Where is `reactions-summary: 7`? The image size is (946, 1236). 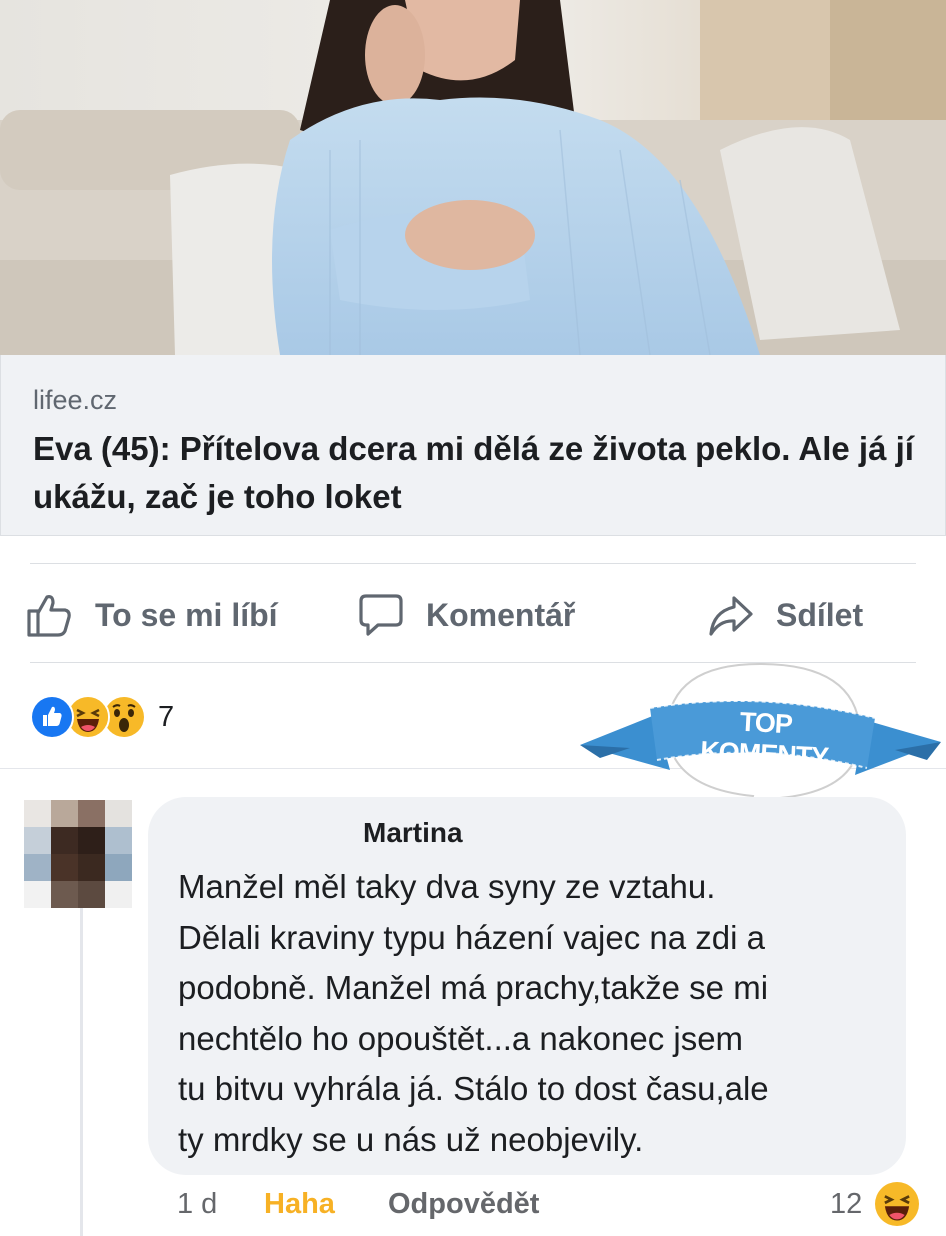
reactions-summary: 7 is located at coordinates (102, 717).